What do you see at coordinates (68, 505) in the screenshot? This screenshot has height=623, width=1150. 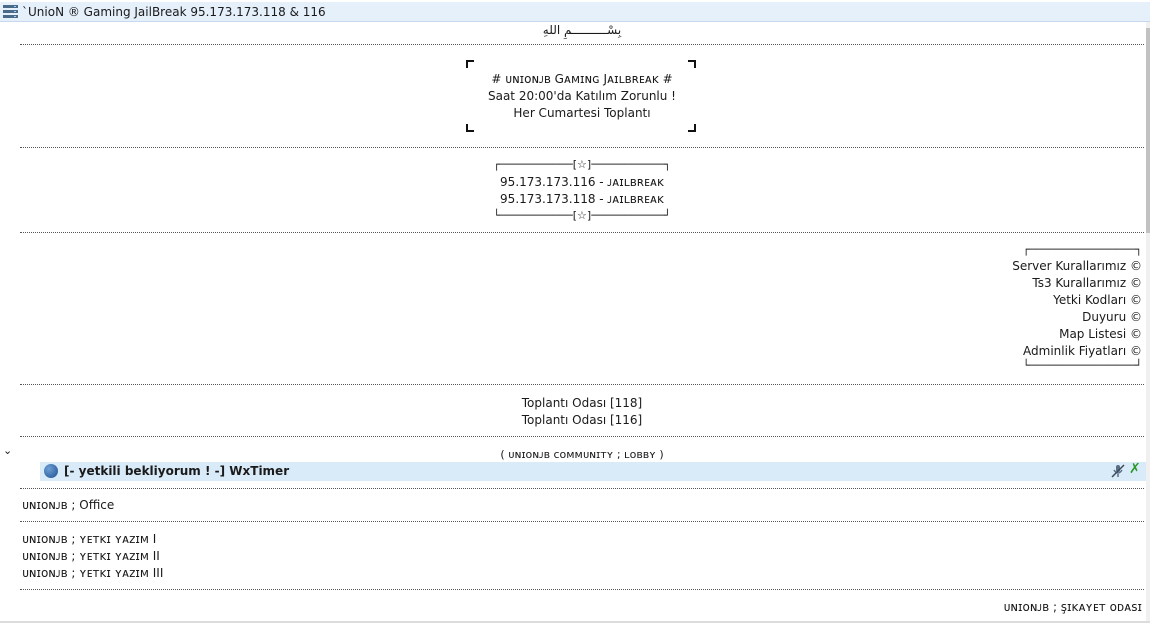 I see `channel-office: ᴜɴɪᴏɴᴊʙ ; Office` at bounding box center [68, 505].